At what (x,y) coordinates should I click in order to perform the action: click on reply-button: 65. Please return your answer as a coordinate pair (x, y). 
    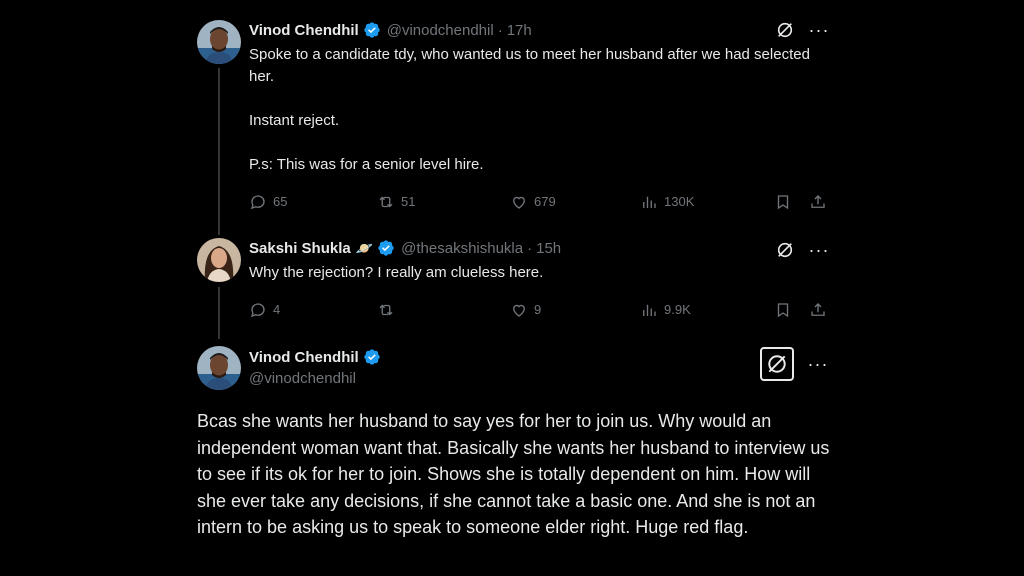
    Looking at the image, I should click on (268, 202).